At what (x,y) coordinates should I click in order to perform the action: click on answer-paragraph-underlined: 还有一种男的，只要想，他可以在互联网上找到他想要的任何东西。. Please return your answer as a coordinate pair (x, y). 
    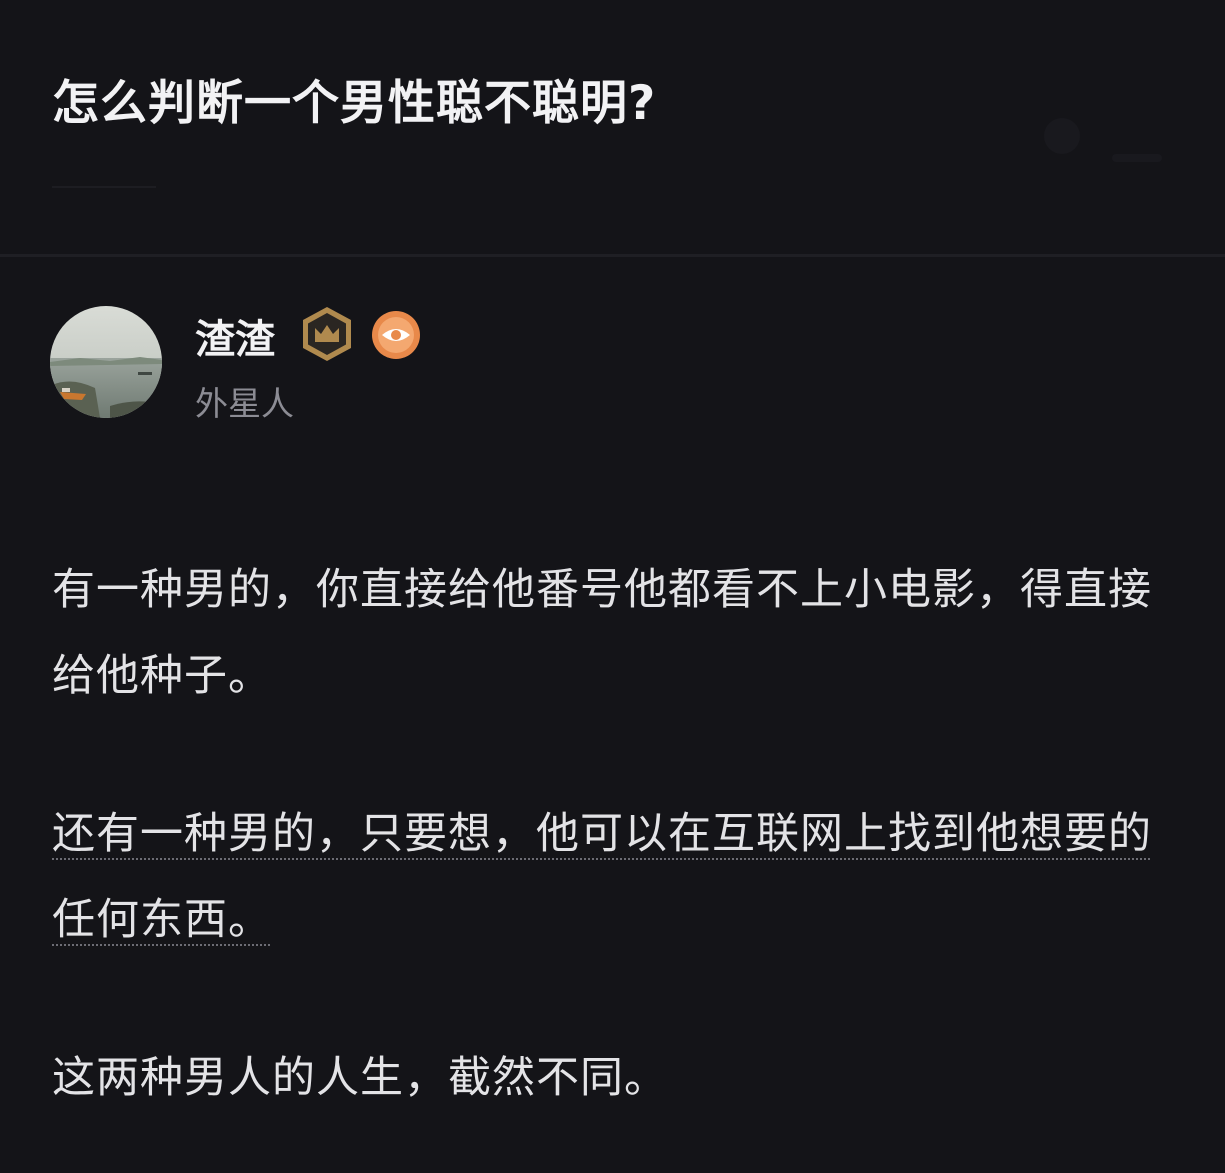
    Looking at the image, I should click on (602, 877).